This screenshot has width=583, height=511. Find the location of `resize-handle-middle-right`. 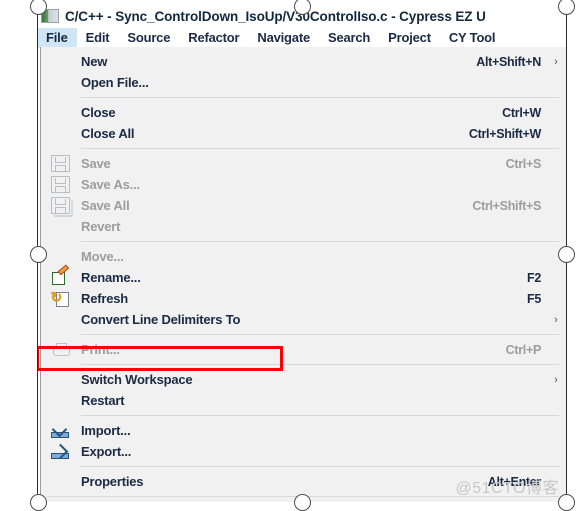

resize-handle-middle-right is located at coordinates (566, 254).